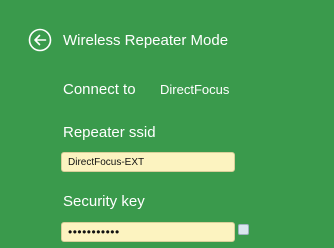 The image size is (334, 248). I want to click on security-key-label: Security key, so click(104, 201).